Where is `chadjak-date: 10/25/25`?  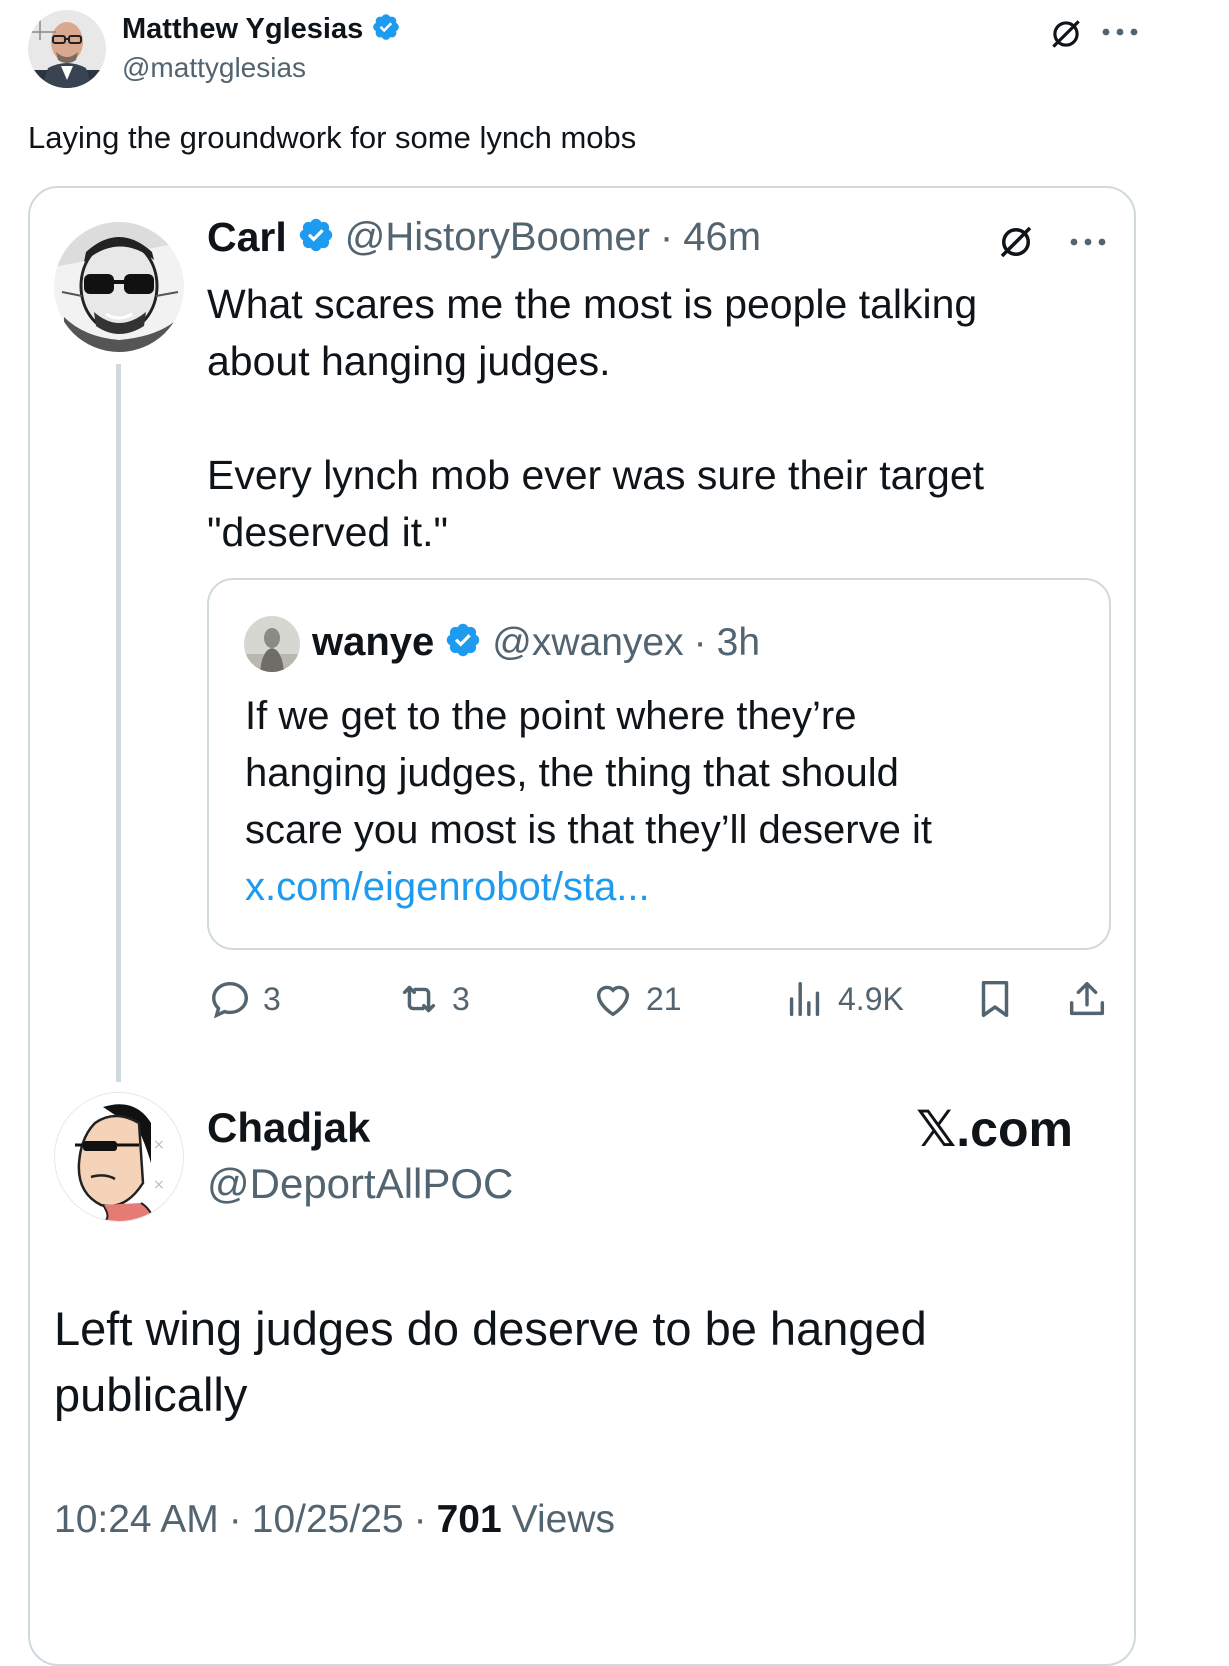
chadjak-date: 10/25/25 is located at coordinates (328, 1520).